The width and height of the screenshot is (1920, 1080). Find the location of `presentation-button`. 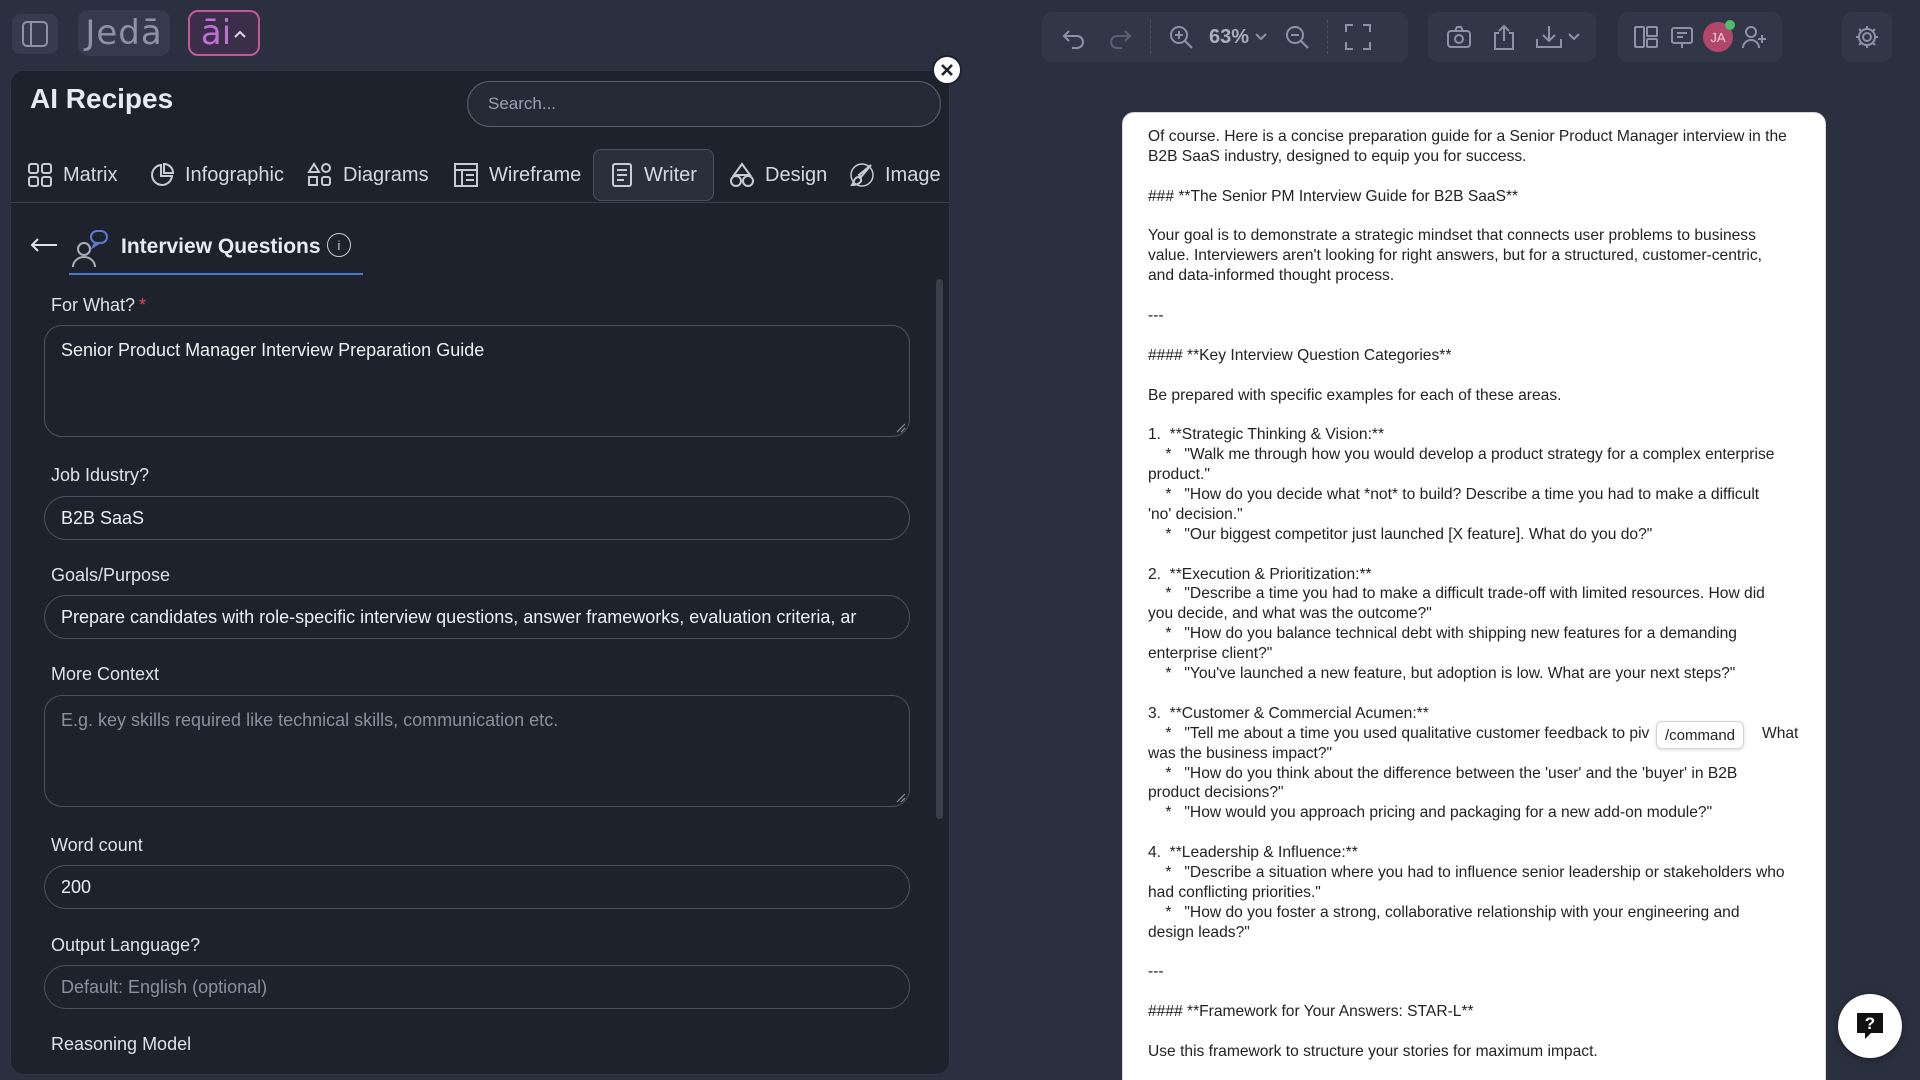

presentation-button is located at coordinates (1682, 37).